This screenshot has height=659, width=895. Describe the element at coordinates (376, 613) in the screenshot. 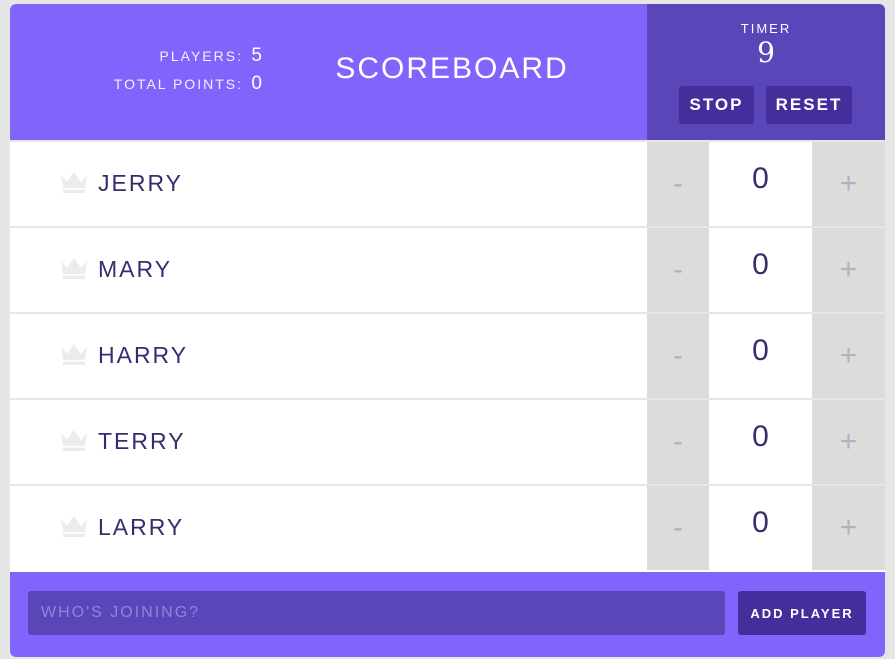

I see `player-name-input` at that location.